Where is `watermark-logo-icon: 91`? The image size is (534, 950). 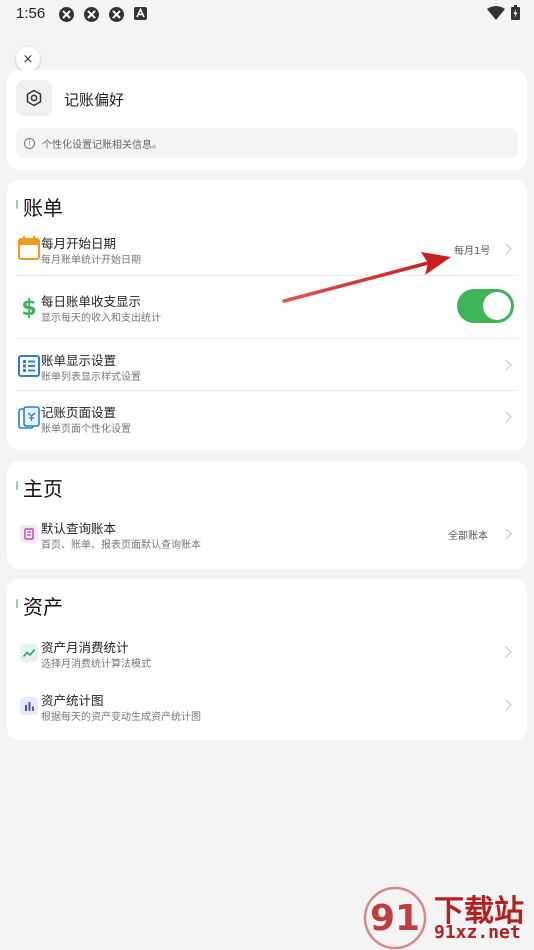
watermark-logo-icon: 91 is located at coordinates (395, 918).